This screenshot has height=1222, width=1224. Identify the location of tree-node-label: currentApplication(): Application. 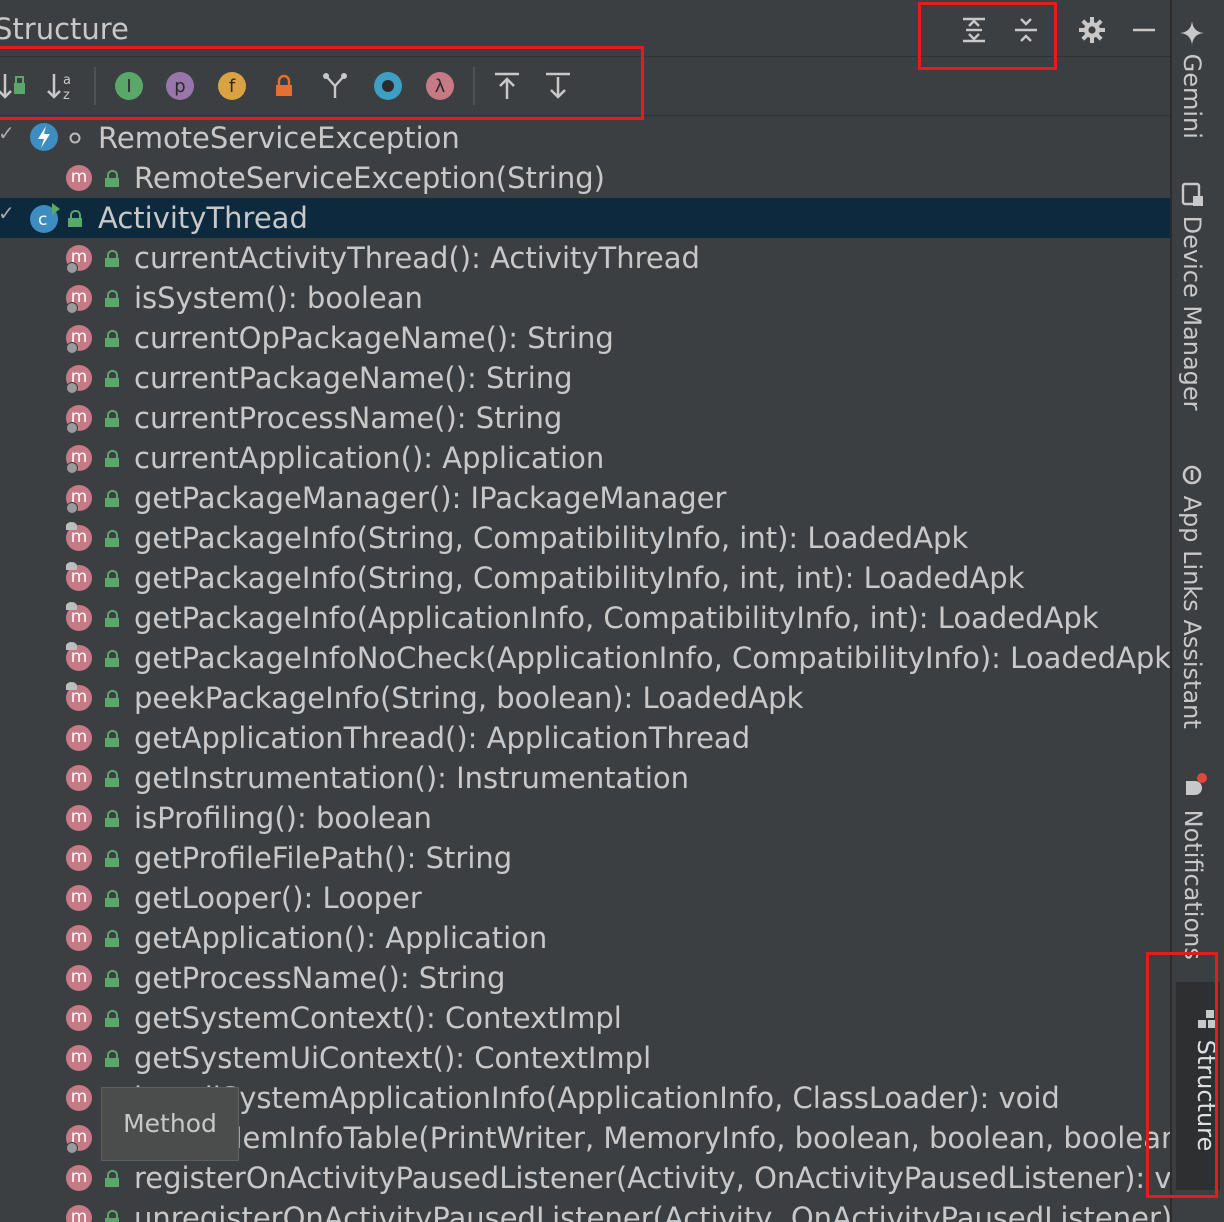
(369, 458).